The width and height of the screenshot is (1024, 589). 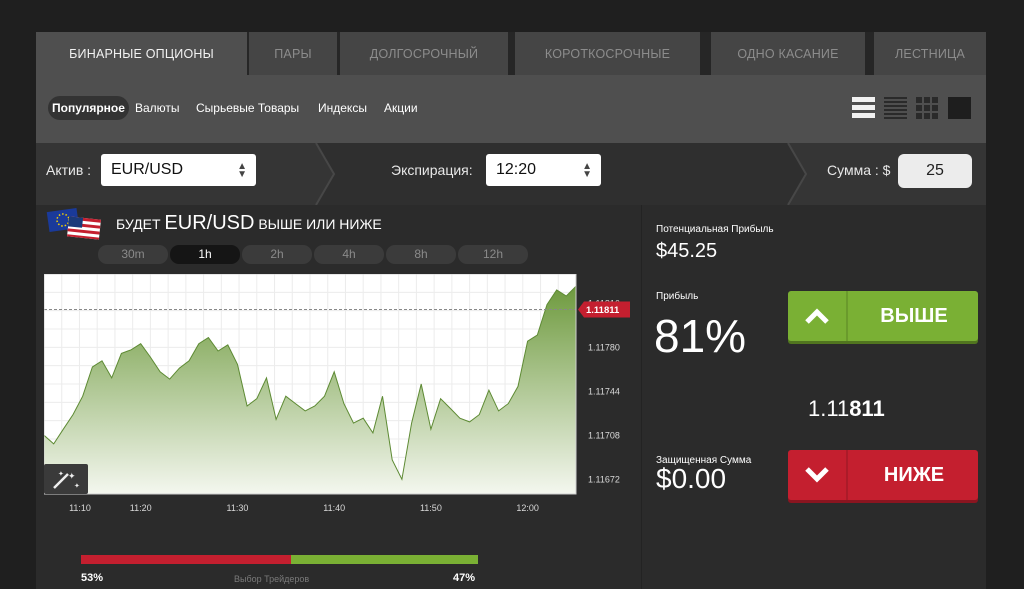 What do you see at coordinates (401, 108) in the screenshot?
I see `category-stocks: Акции` at bounding box center [401, 108].